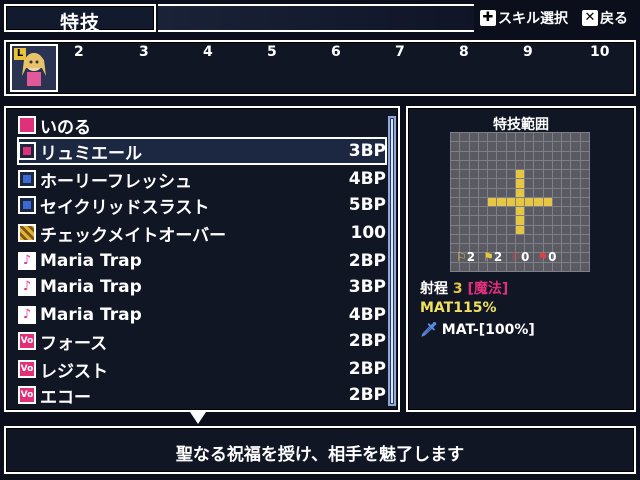 The width and height of the screenshot is (640, 480). Describe the element at coordinates (429, 330) in the screenshot. I see `sword-down-icon: 🗡` at that location.